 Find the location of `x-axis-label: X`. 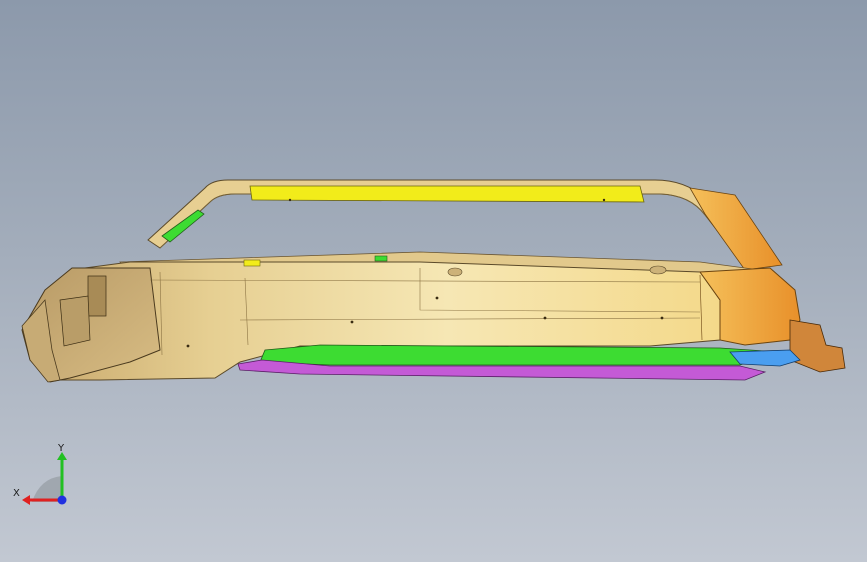

x-axis-label: X is located at coordinates (16, 493).